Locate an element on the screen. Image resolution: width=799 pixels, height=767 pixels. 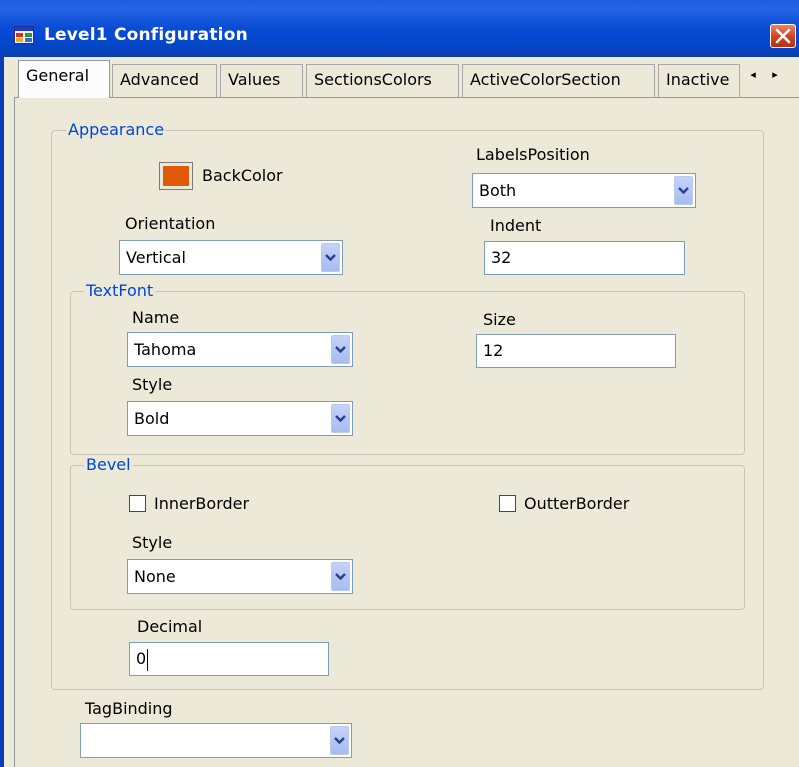
inner-border-label: InnerBorder is located at coordinates (202, 503).